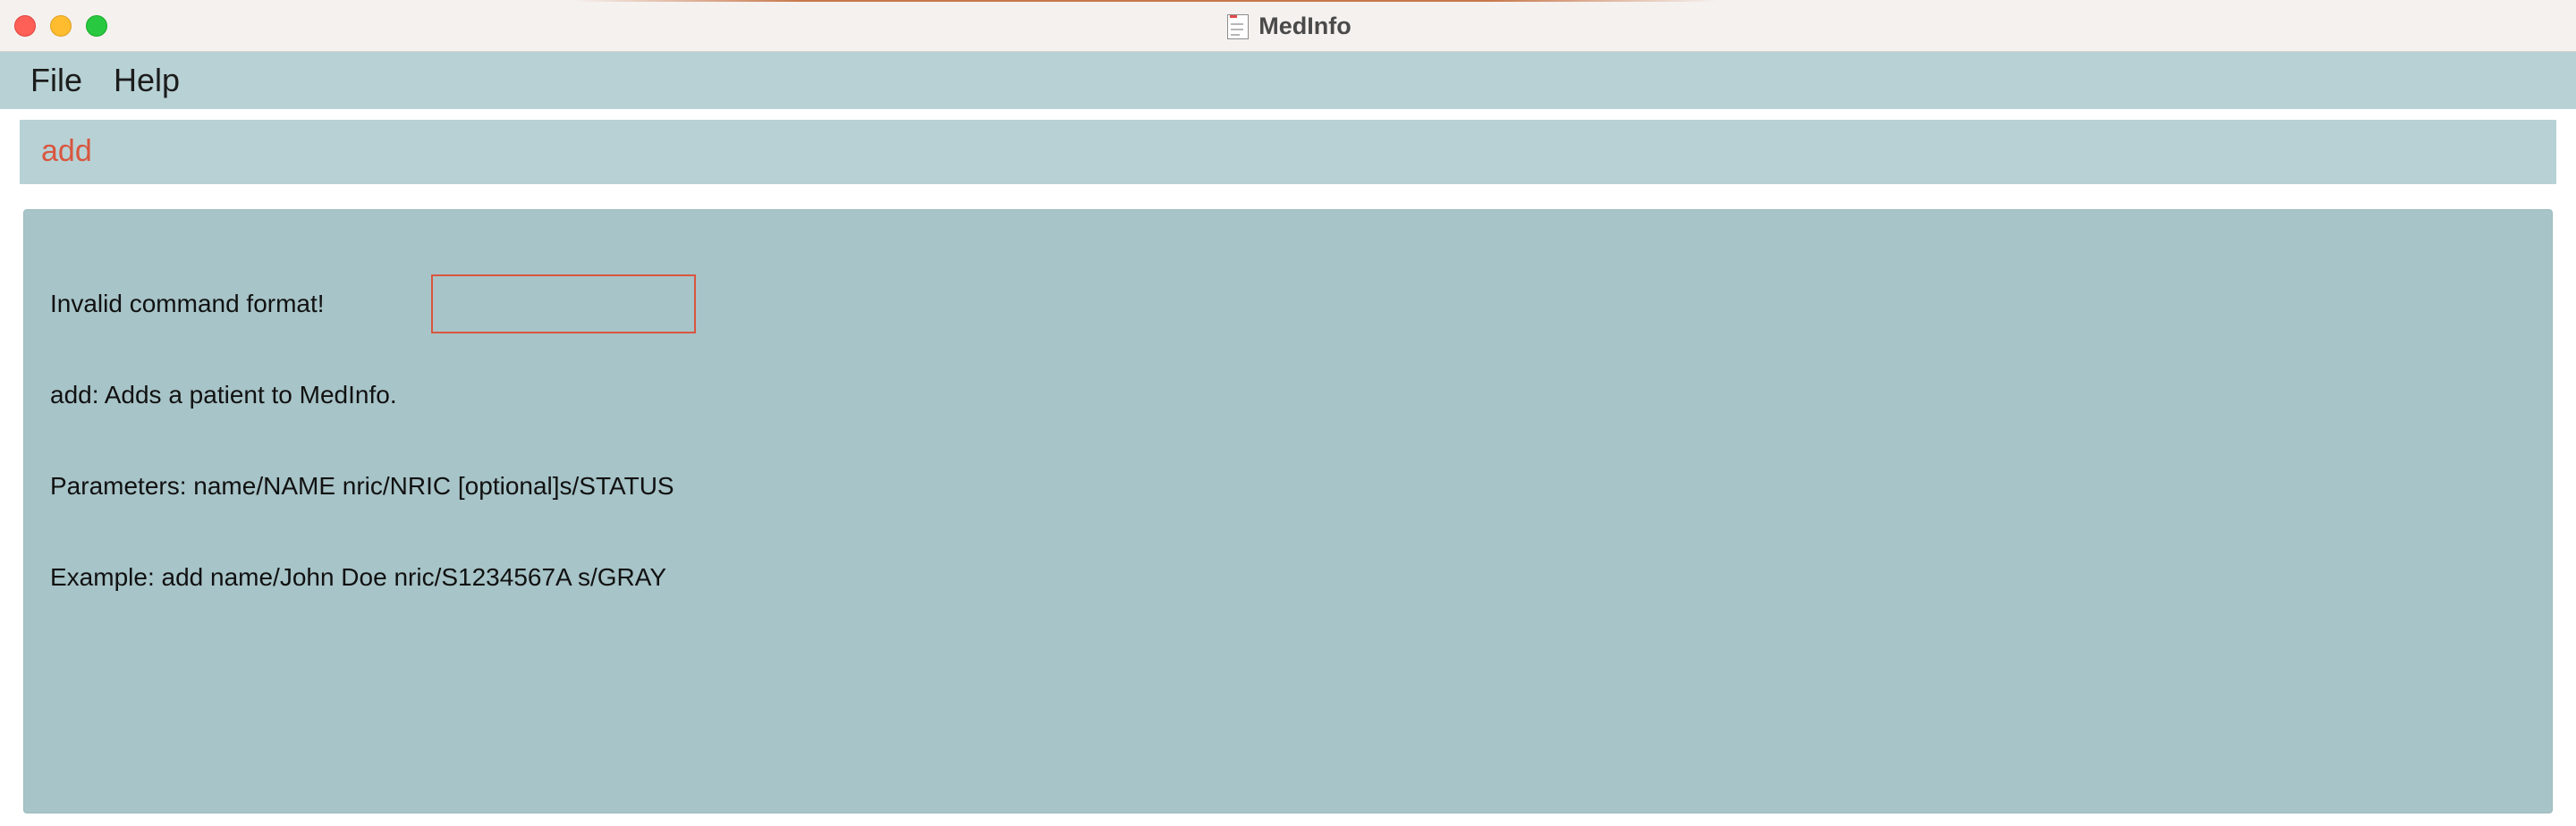 This screenshot has height=826, width=2576. I want to click on window-title-container: MedInfo, so click(1288, 26).